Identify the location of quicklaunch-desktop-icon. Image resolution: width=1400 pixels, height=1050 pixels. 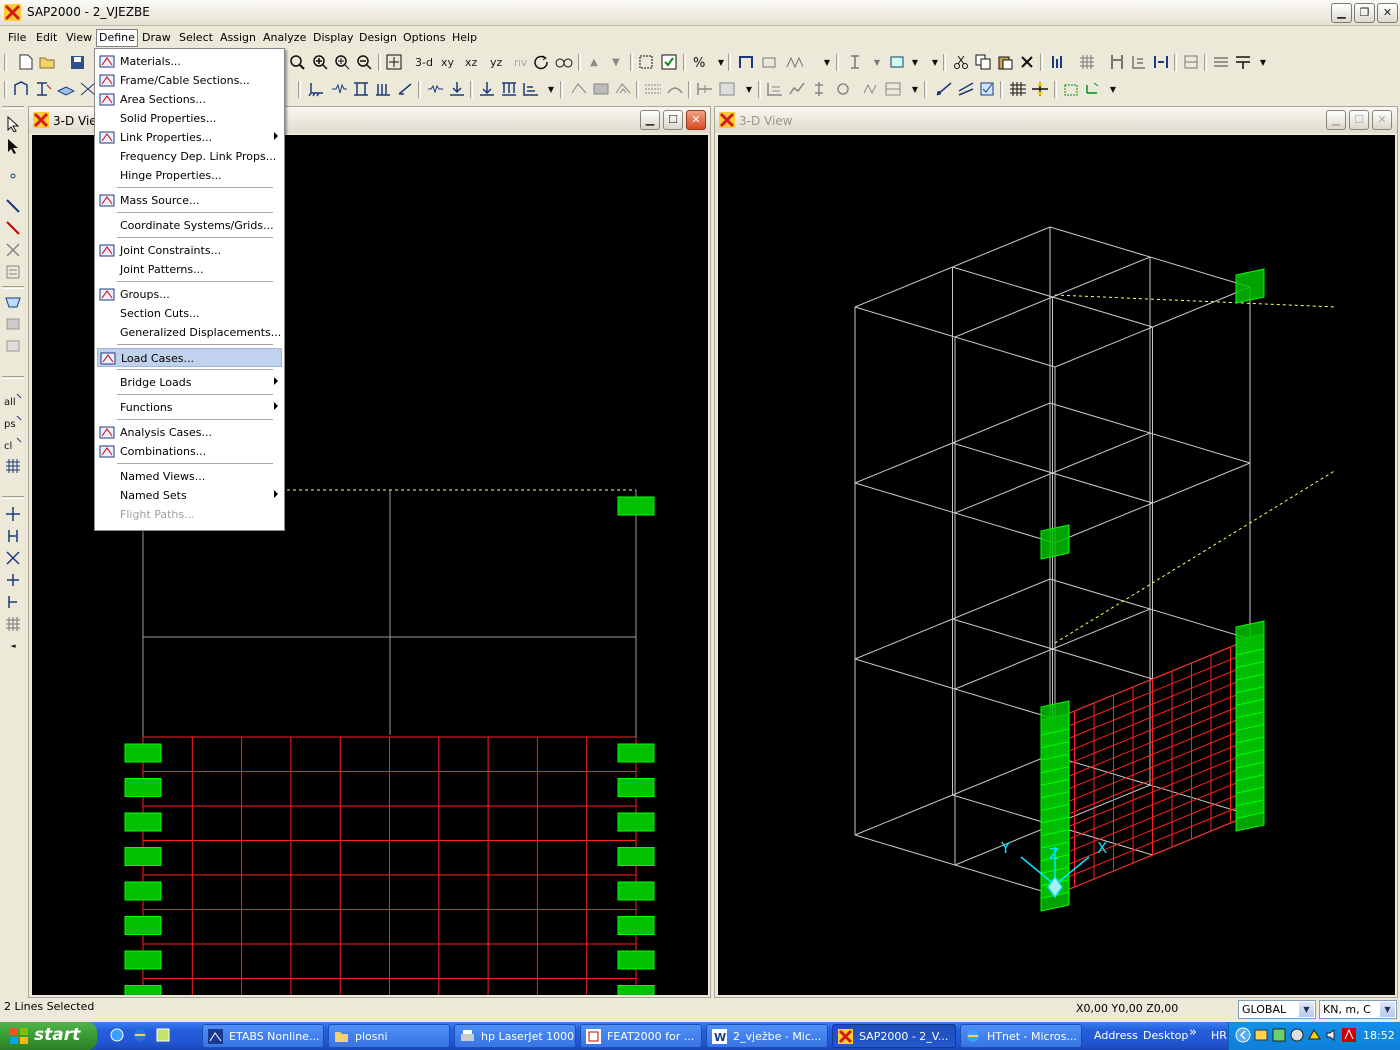
(163, 1035).